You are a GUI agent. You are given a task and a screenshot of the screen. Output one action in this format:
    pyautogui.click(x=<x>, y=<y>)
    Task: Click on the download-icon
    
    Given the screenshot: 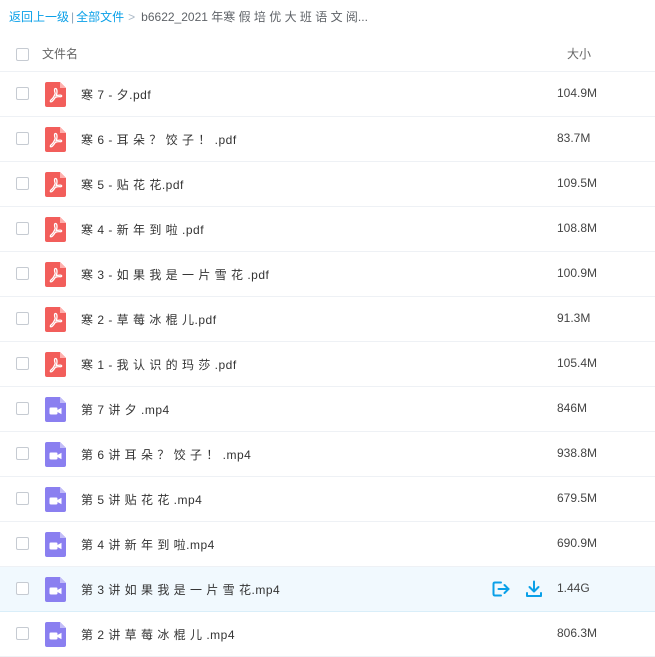 What is the action you would take?
    pyautogui.click(x=534, y=589)
    